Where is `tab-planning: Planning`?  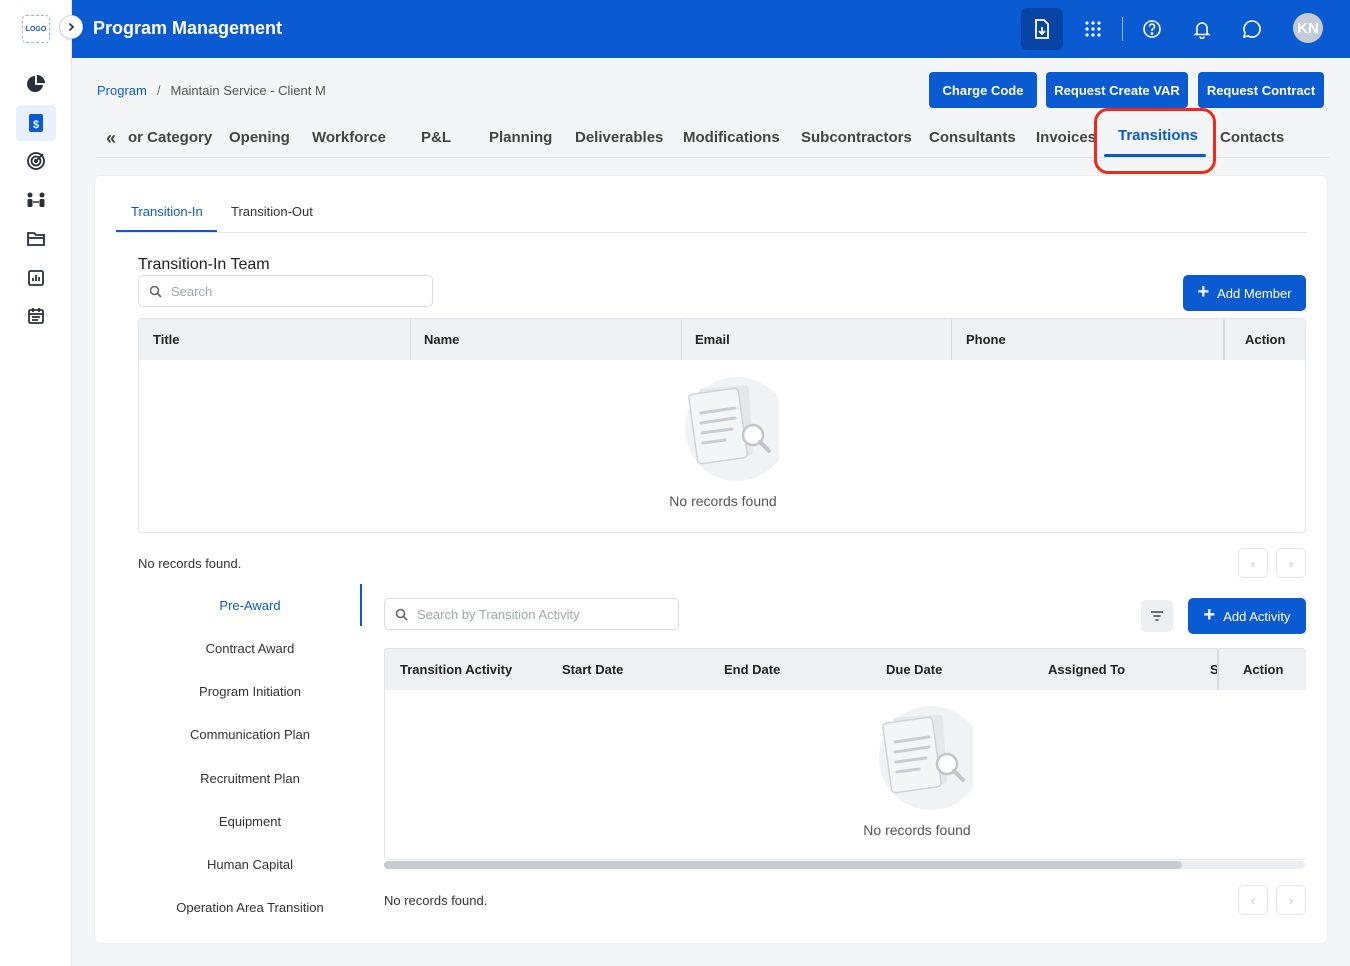 tab-planning: Planning is located at coordinates (520, 137).